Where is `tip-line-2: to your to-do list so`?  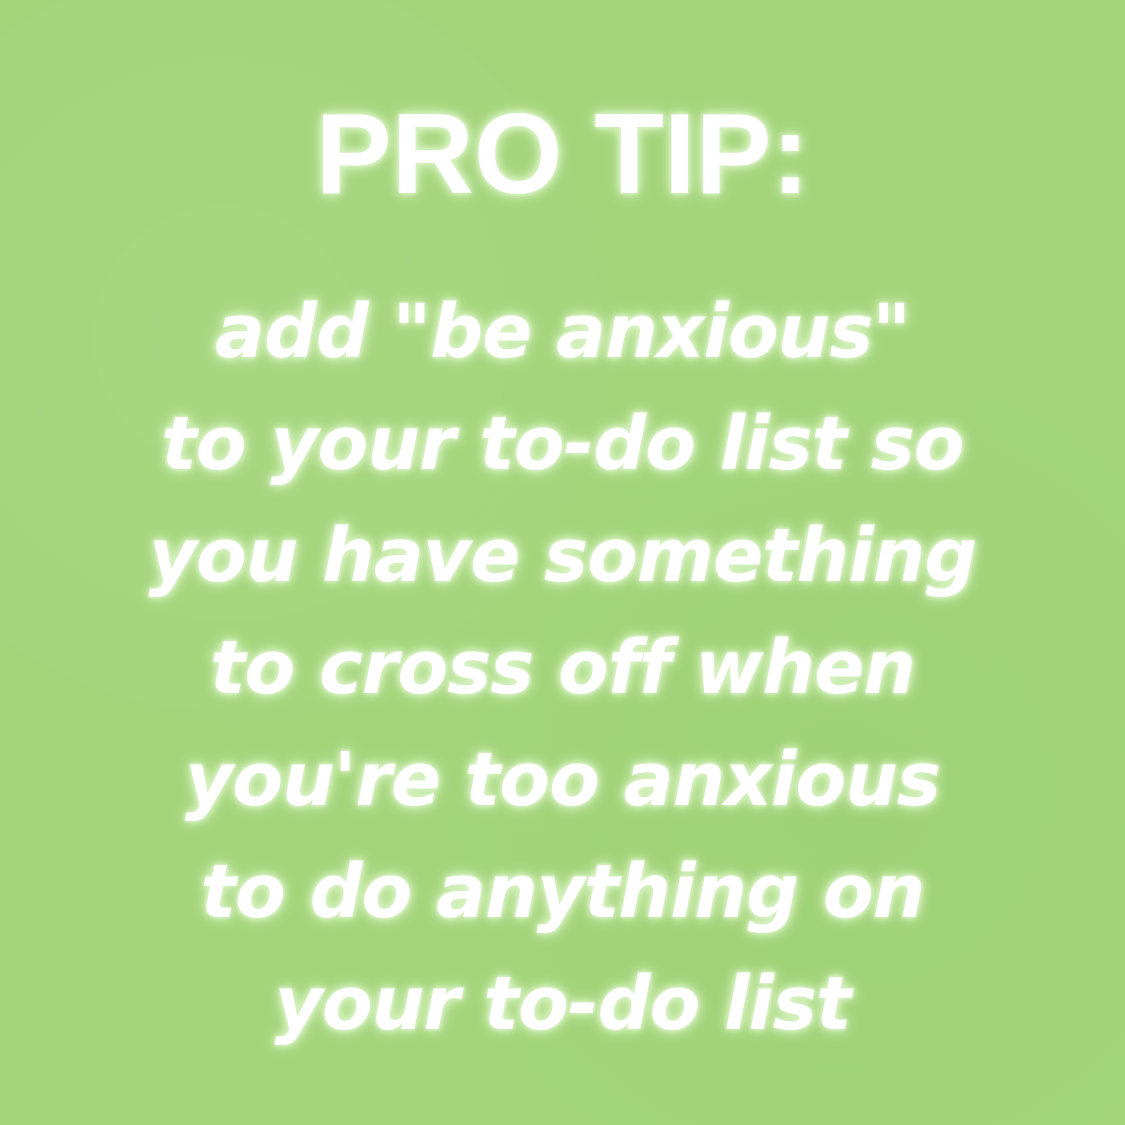
tip-line-2: to your to-do list so is located at coordinates (562, 444).